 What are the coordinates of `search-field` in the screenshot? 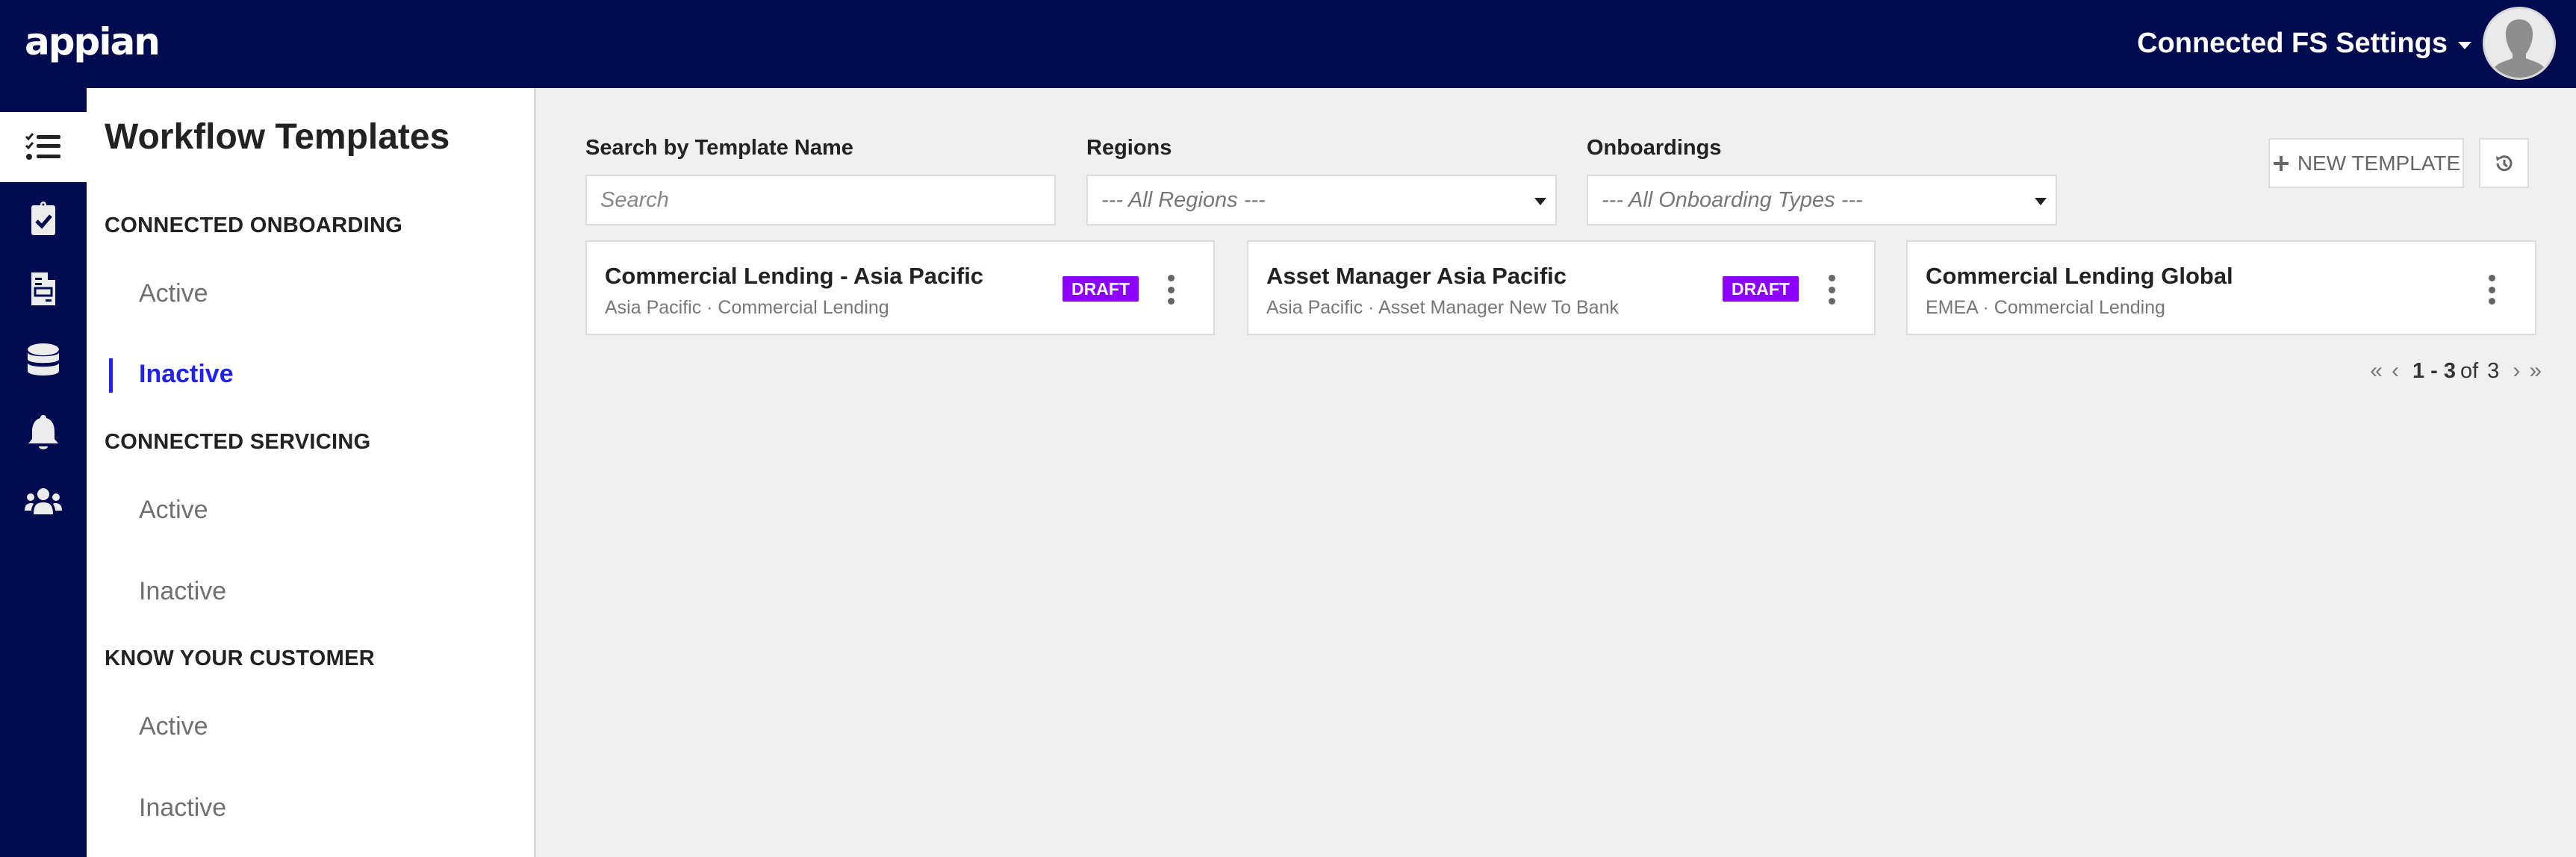 It's located at (820, 200).